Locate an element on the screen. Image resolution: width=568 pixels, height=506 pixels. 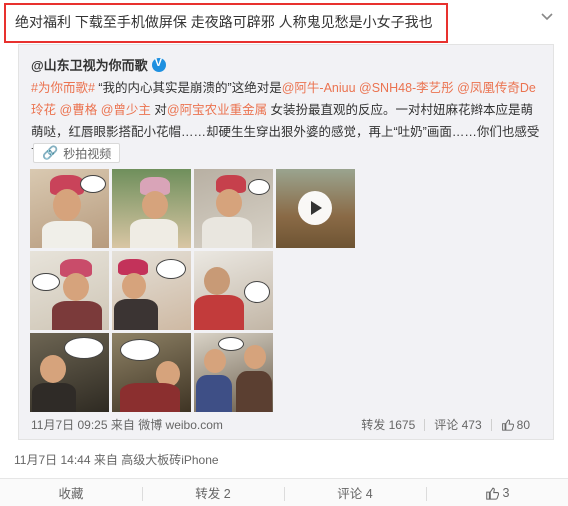
repost-author: @山东卫视为你而歌 is located at coordinates (98, 64).